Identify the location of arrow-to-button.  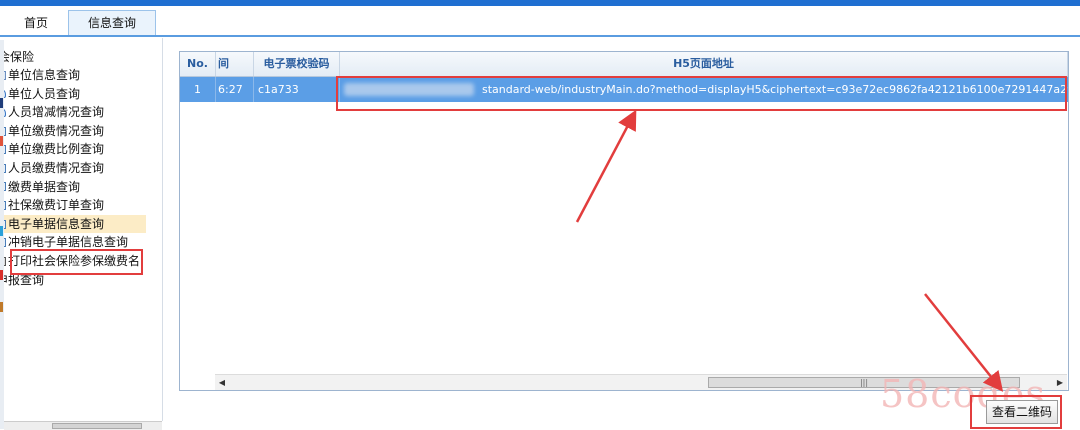
(964, 342).